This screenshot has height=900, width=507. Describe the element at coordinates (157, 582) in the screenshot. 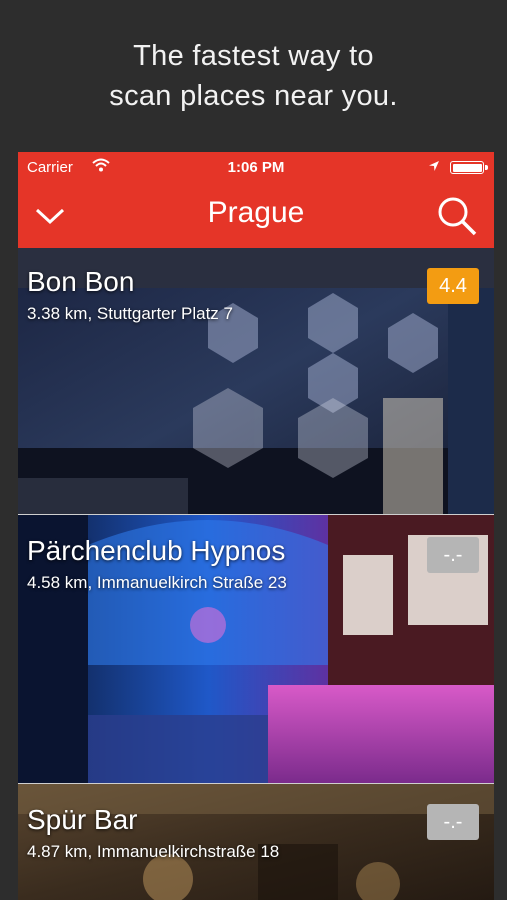

I see `place-address: 4.58 km, Immanuelkirch Straße 23` at that location.